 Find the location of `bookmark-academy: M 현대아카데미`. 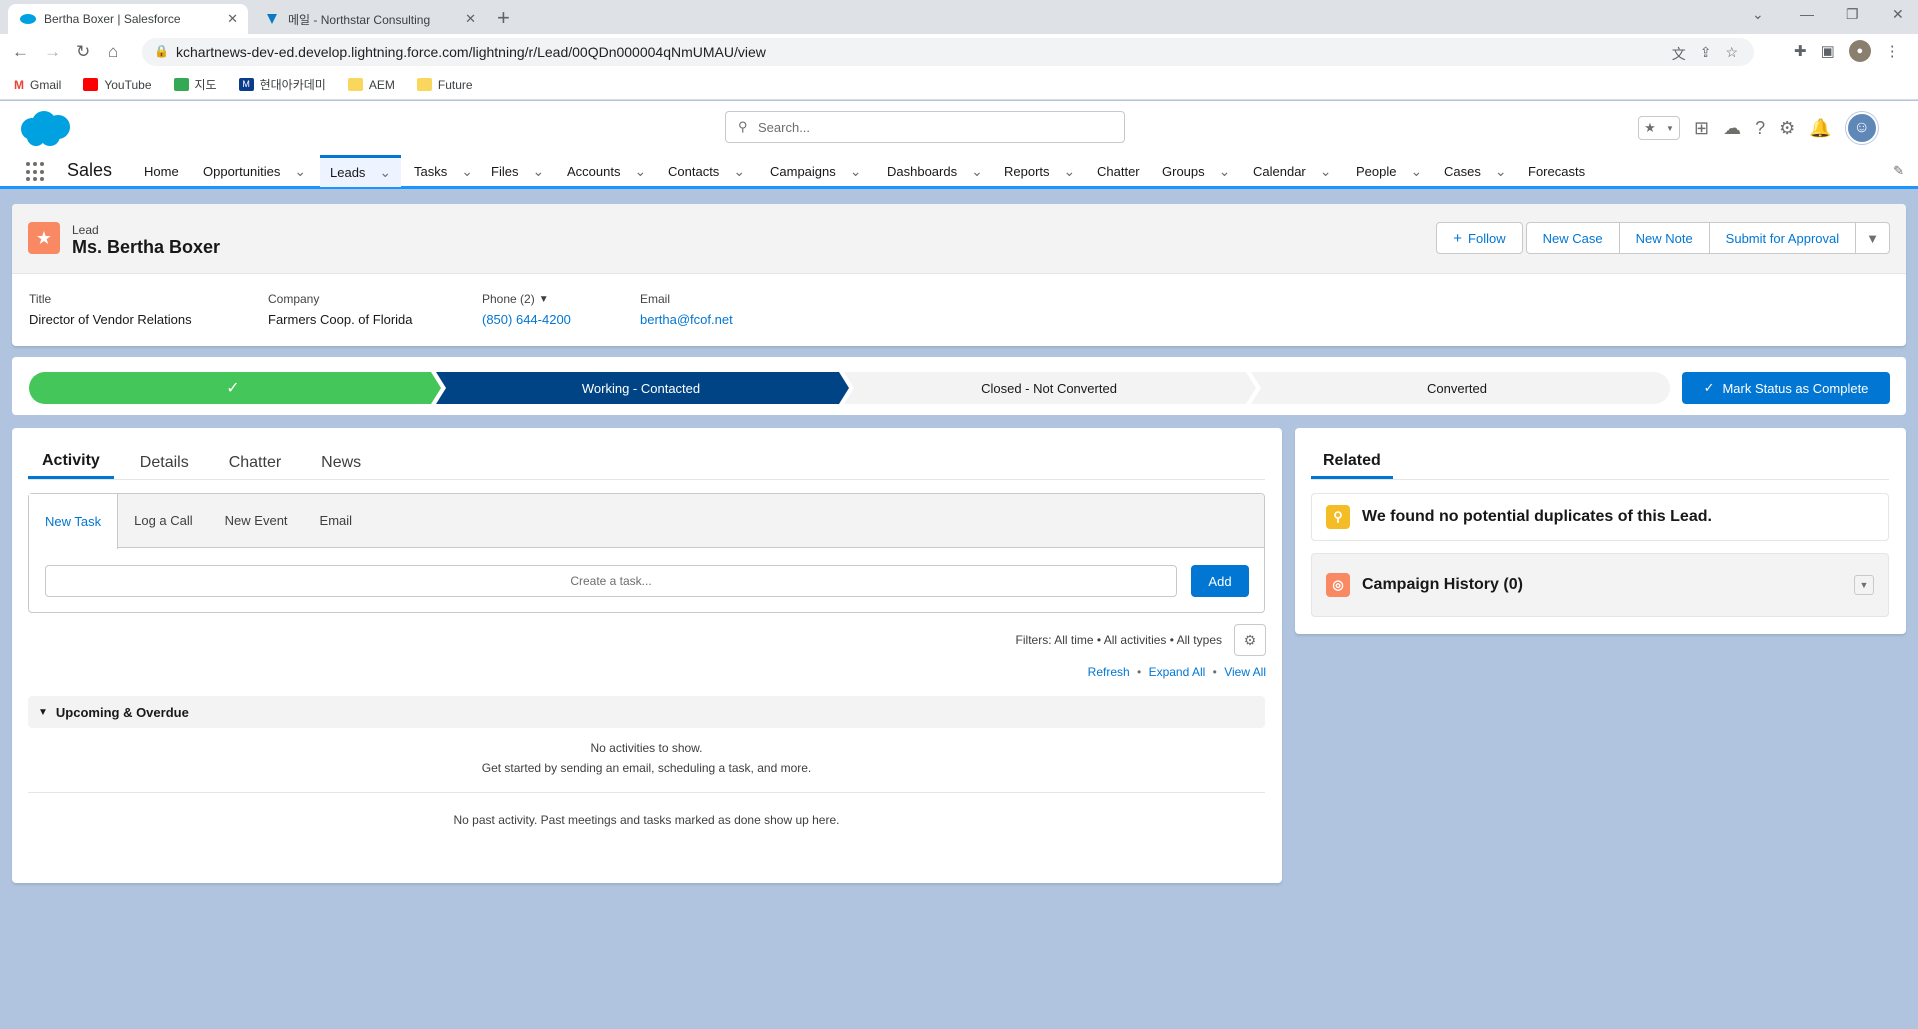

bookmark-academy: M 현대아카데미 is located at coordinates (282, 84).